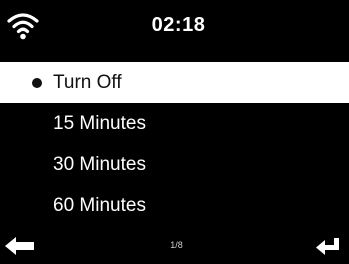  I want to click on page-indicator: 1/8, so click(176, 245).